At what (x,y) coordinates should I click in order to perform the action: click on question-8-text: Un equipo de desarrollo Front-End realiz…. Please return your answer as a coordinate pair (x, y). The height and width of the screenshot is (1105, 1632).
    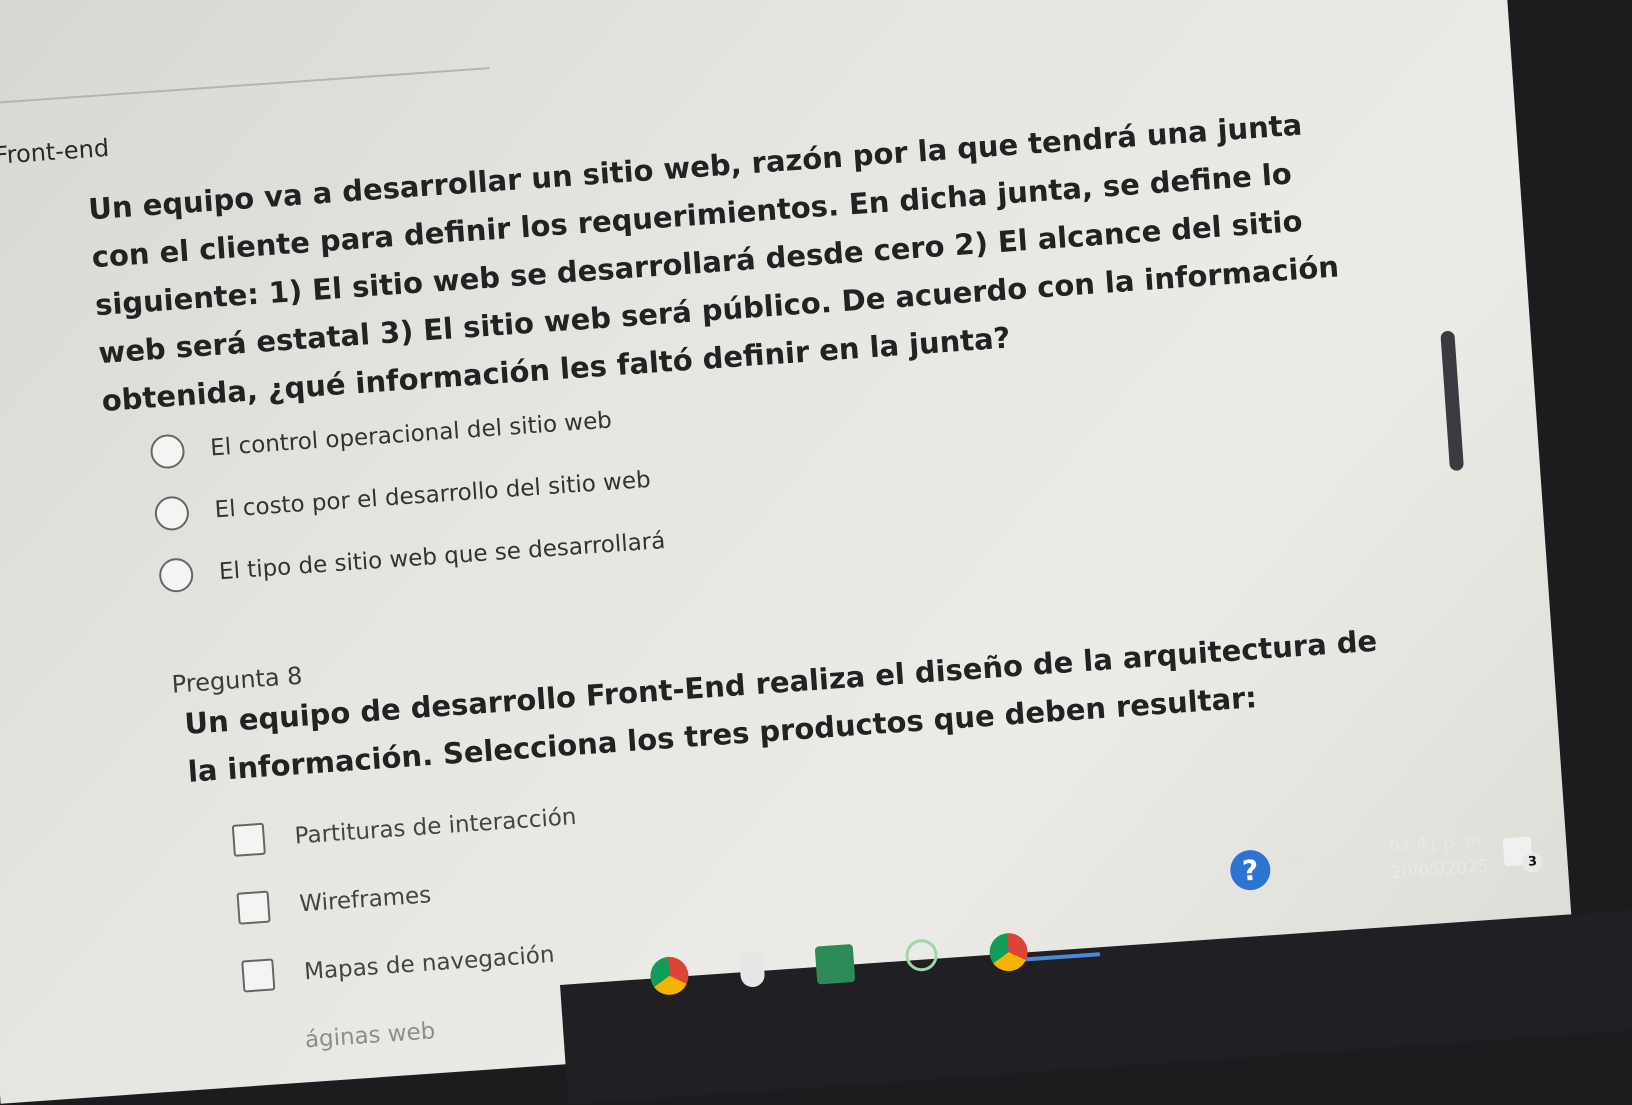
    Looking at the image, I should click on (781, 706).